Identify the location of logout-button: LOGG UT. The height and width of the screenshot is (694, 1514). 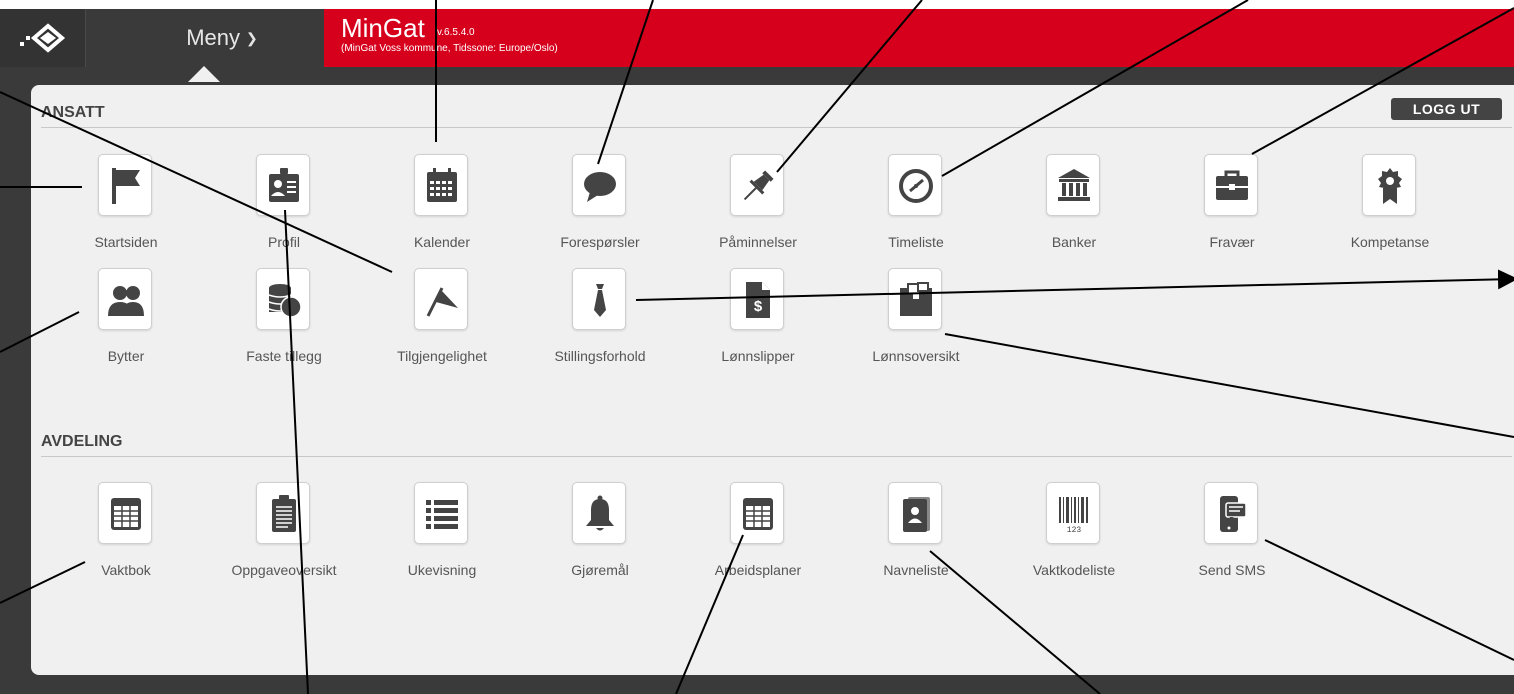
(1446, 109).